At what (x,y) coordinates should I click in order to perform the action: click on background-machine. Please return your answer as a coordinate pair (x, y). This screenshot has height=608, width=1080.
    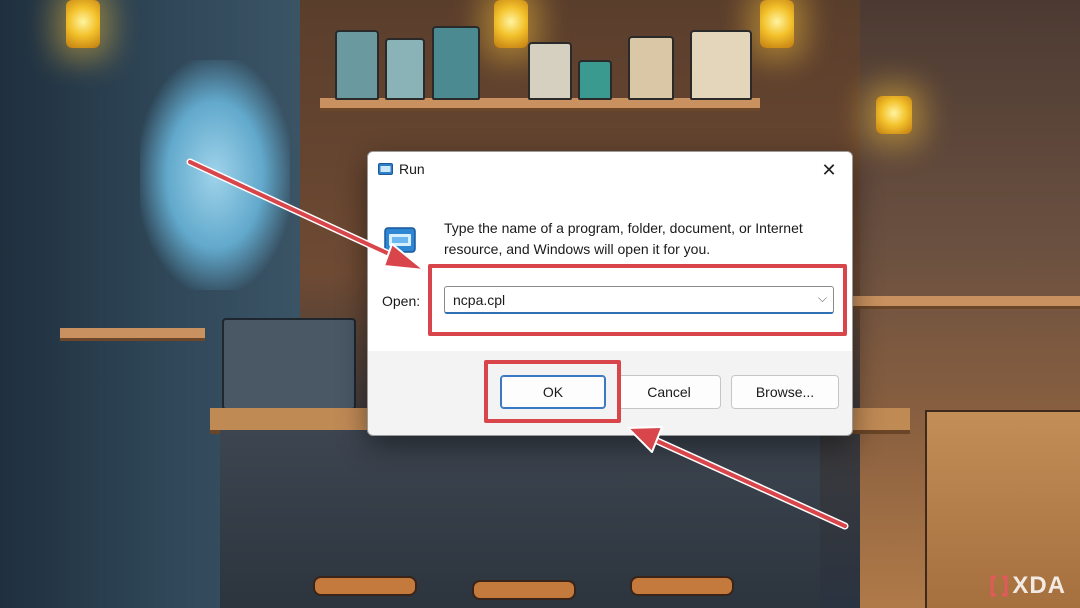
    Looking at the image, I should click on (289, 364).